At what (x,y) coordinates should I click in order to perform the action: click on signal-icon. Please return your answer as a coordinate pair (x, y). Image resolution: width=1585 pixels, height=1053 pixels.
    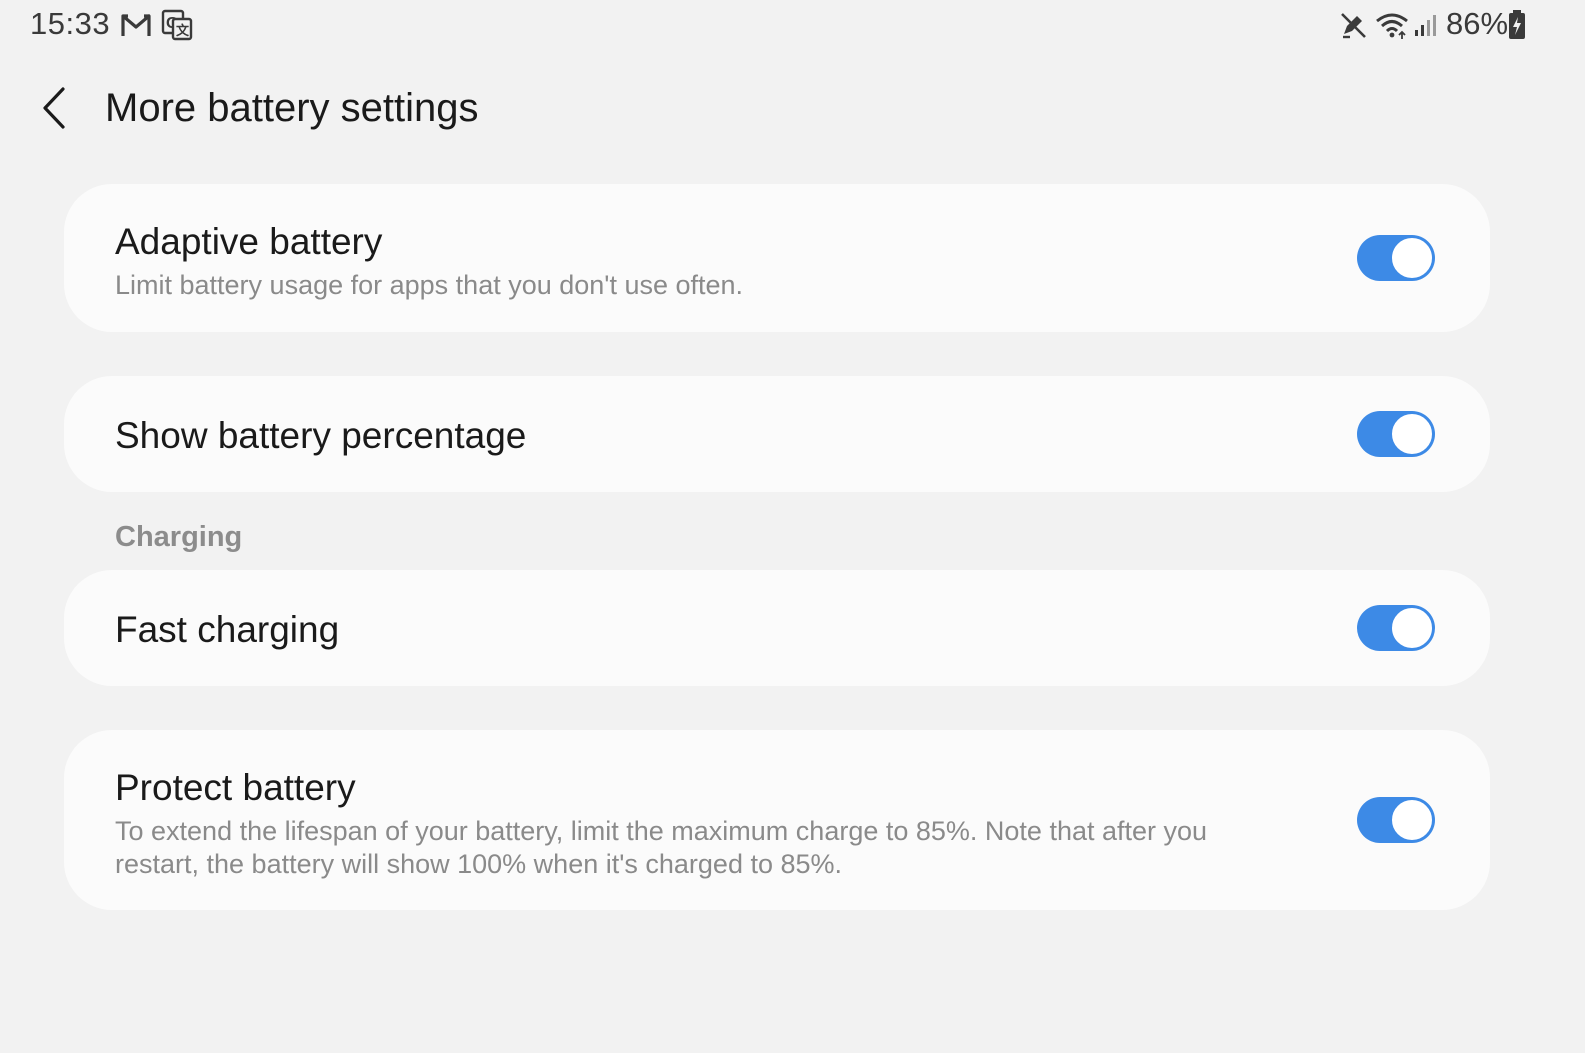
    Looking at the image, I should click on (1425, 25).